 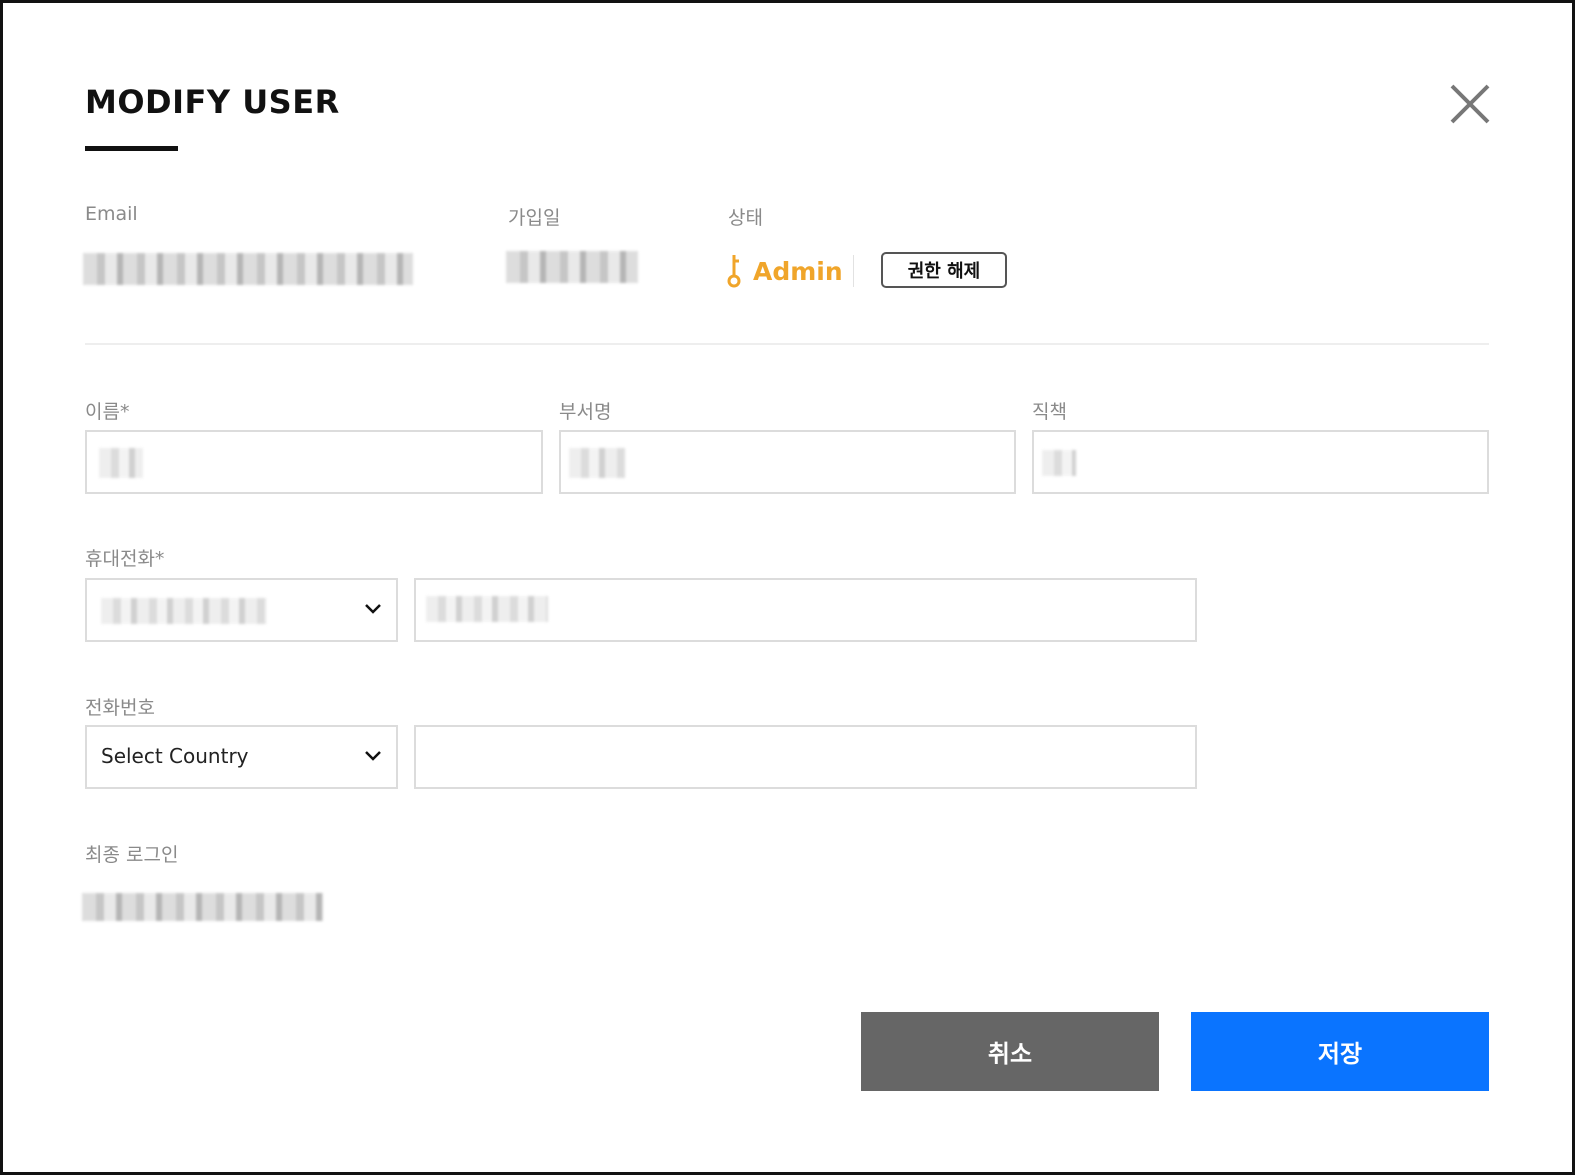 What do you see at coordinates (853, 271) in the screenshot?
I see `status-divider` at bounding box center [853, 271].